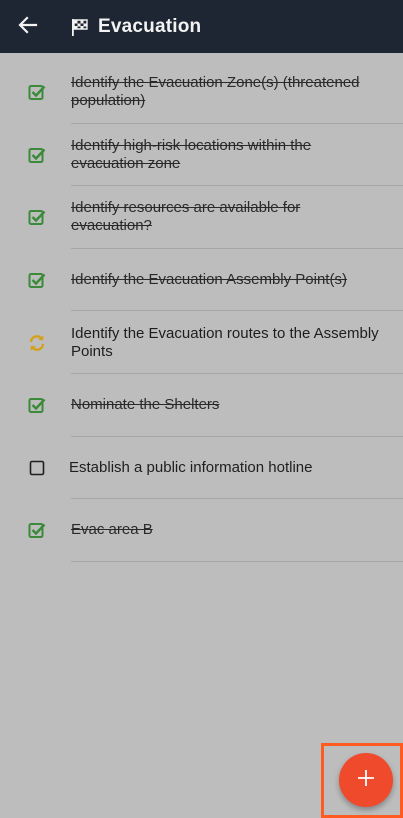 The width and height of the screenshot is (403, 818). Describe the element at coordinates (145, 405) in the screenshot. I see `task-label: Nominate the Shelters` at that location.